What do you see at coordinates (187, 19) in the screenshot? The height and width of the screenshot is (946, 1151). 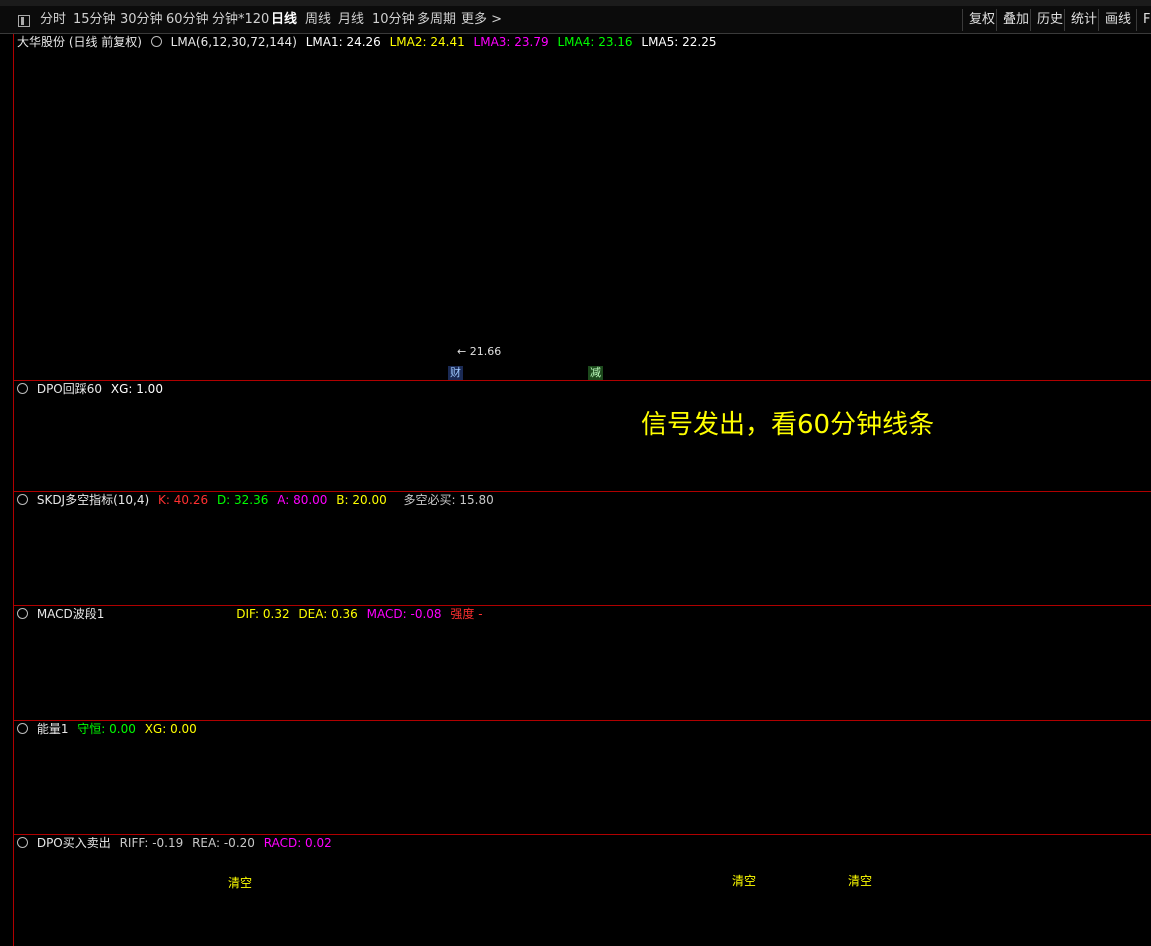 I see `tab-60min: 60分钟` at bounding box center [187, 19].